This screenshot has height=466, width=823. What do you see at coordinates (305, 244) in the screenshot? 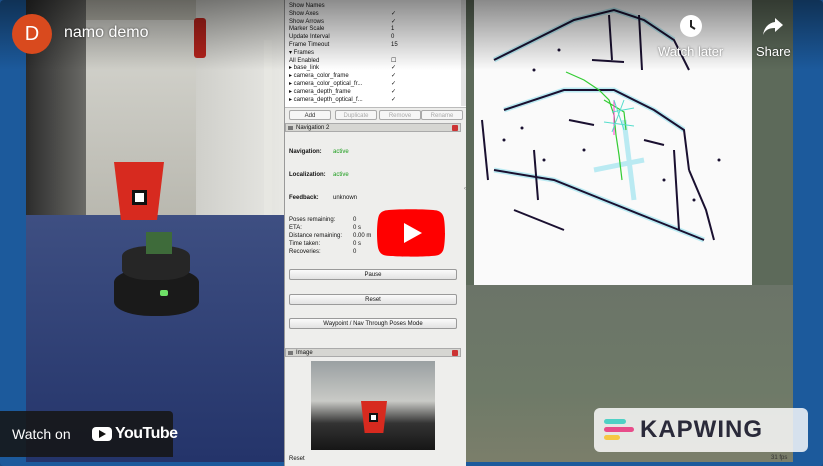
I see `metric-label: Time taken:` at bounding box center [305, 244].